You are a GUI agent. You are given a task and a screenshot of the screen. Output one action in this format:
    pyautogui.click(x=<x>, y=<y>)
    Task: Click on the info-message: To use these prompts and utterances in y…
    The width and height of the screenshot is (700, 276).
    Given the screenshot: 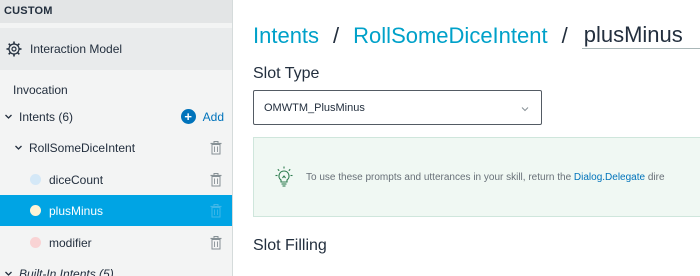 What is the action you would take?
    pyautogui.click(x=485, y=177)
    